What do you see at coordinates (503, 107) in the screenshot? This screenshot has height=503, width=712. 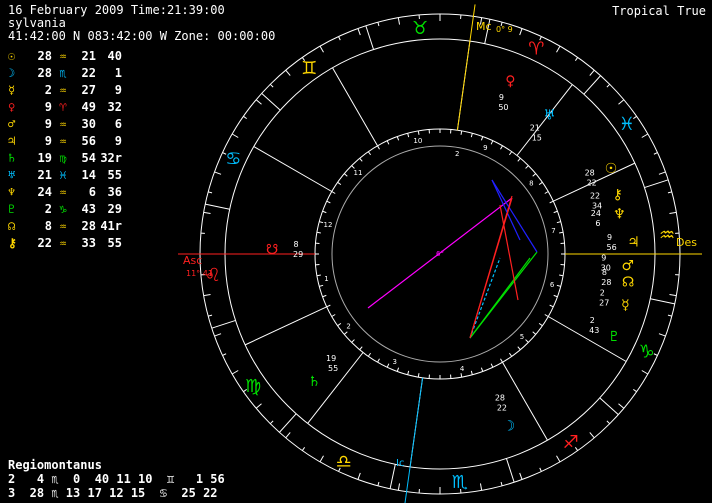 I see `planet-minute: 50` at bounding box center [503, 107].